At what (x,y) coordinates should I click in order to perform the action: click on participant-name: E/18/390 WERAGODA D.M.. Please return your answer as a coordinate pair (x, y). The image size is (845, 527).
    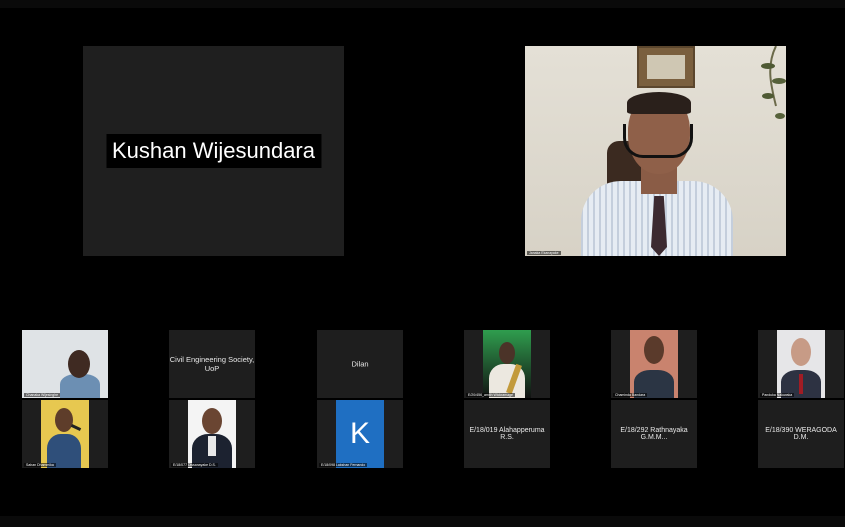
    Looking at the image, I should click on (801, 434).